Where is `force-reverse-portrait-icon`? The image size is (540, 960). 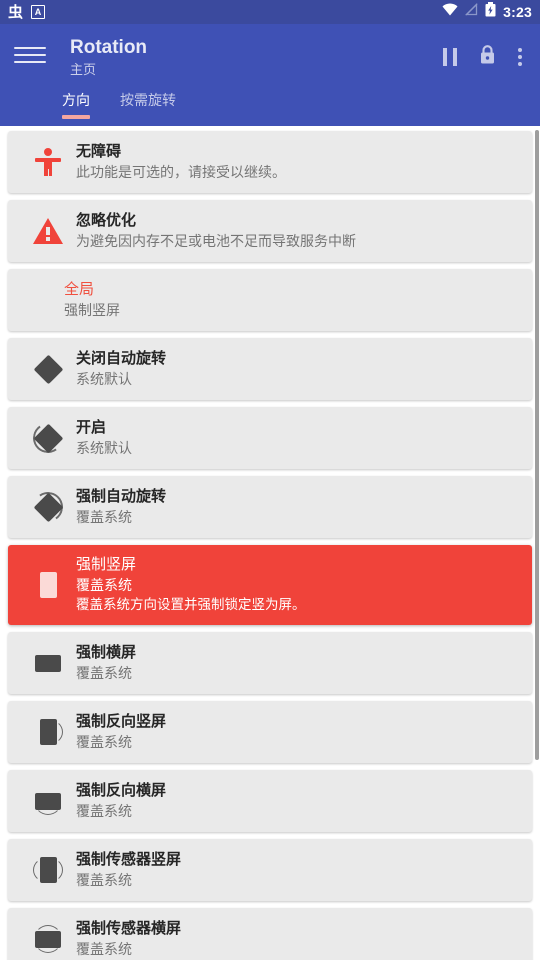
force-reverse-portrait-icon is located at coordinates (48, 732).